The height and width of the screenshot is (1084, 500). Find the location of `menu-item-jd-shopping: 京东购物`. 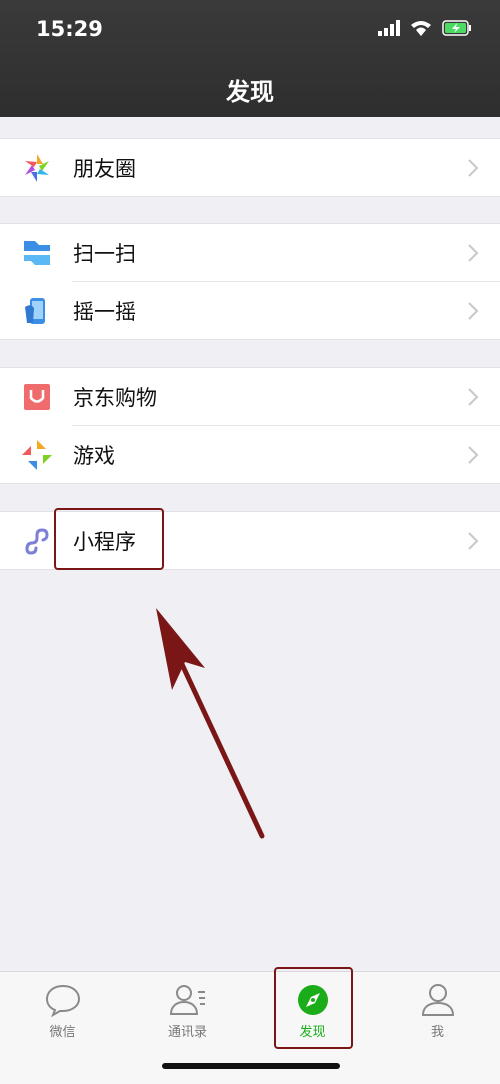

menu-item-jd-shopping: 京东购物 is located at coordinates (250, 396).